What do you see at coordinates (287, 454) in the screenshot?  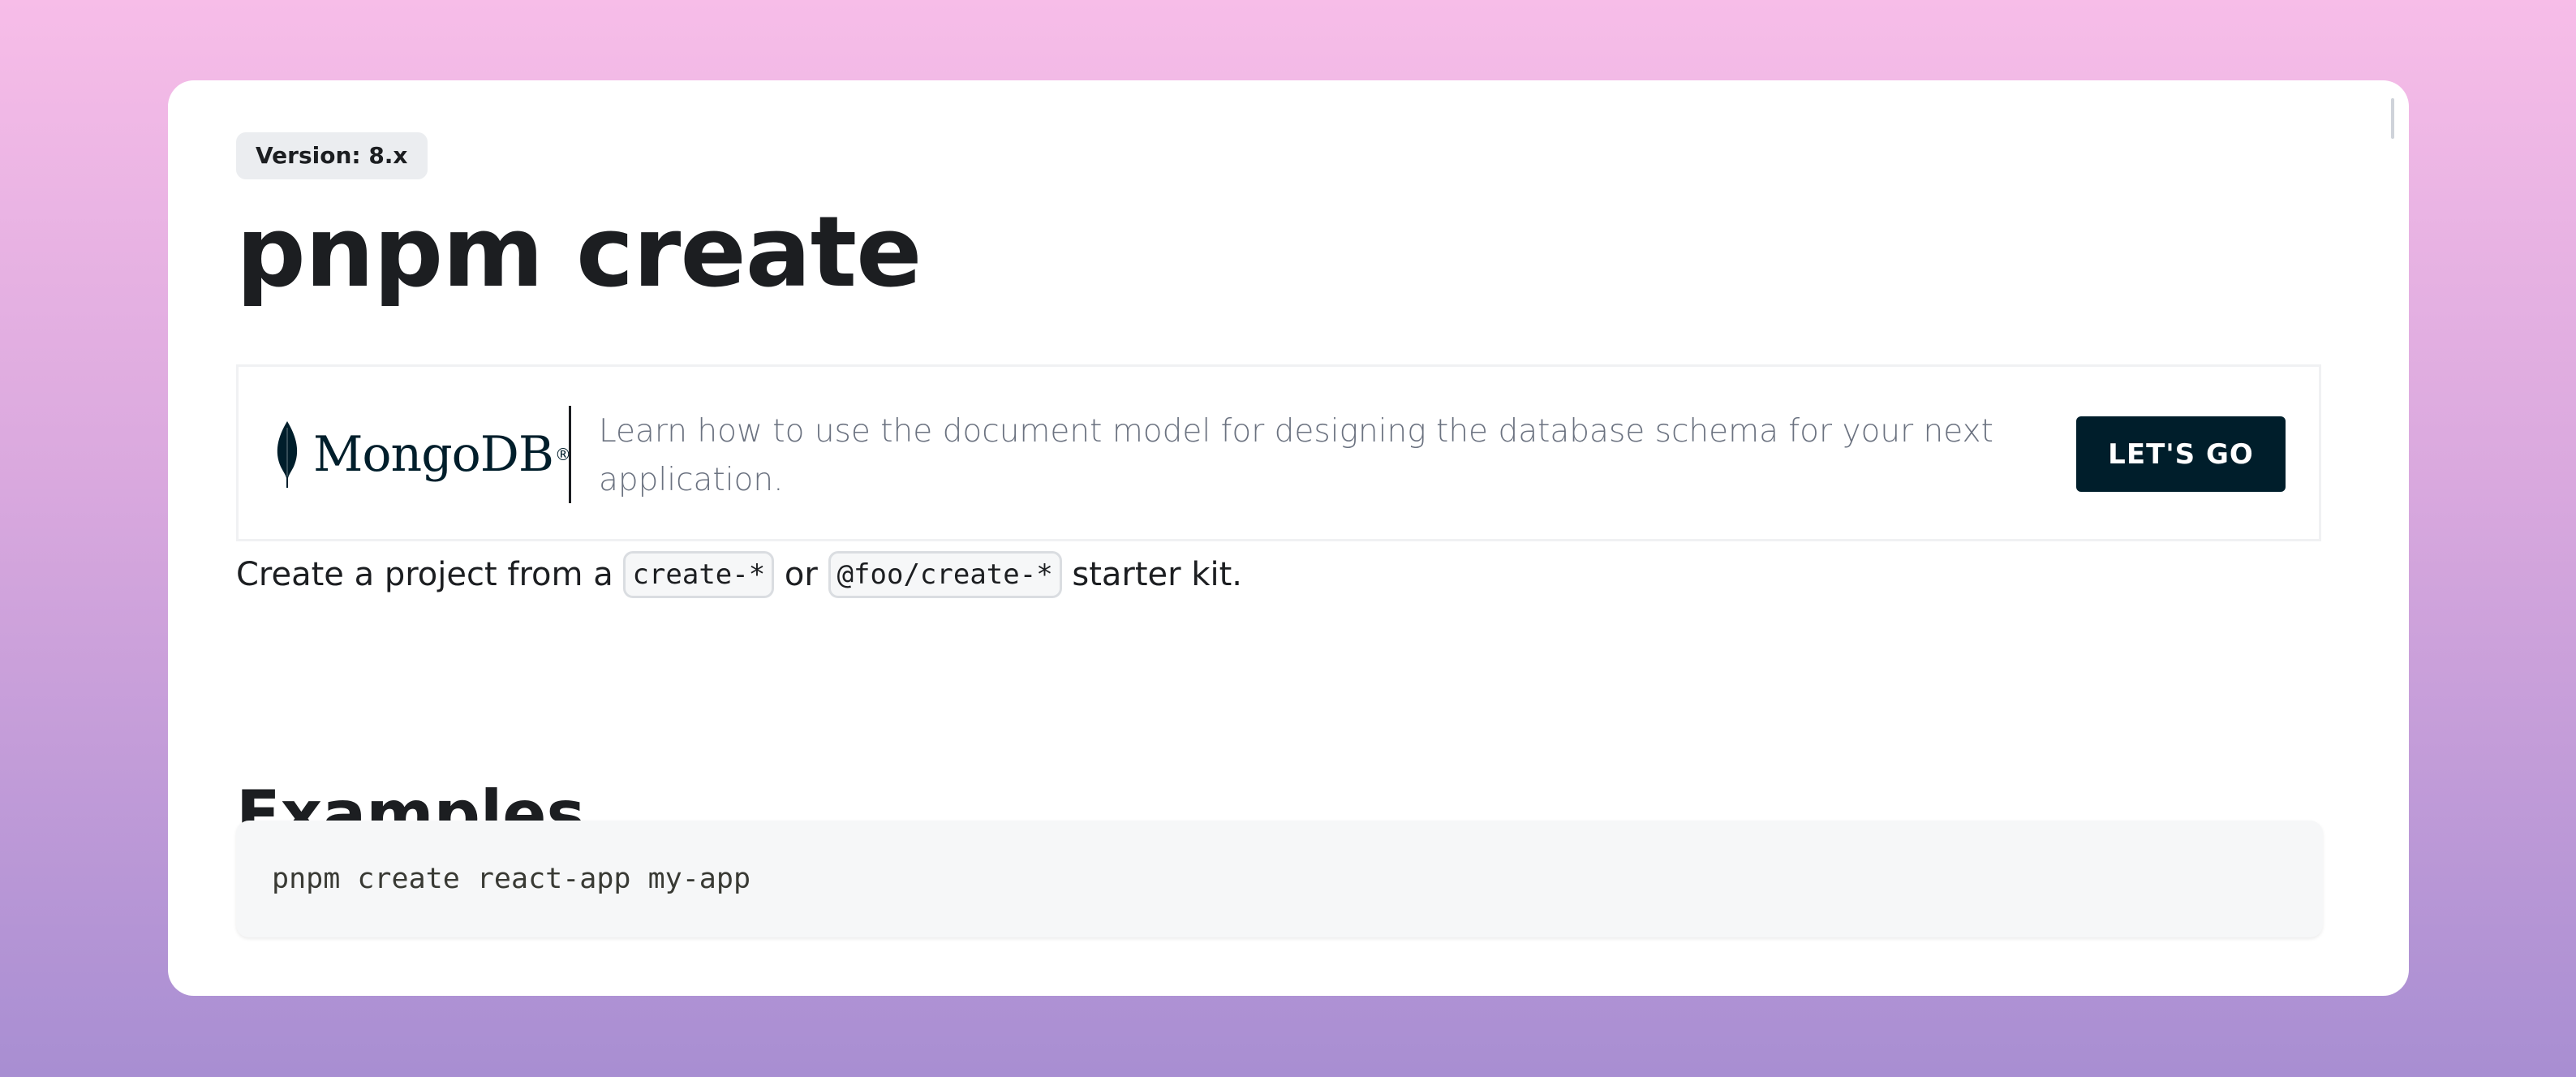 I see `leaf-icon` at bounding box center [287, 454].